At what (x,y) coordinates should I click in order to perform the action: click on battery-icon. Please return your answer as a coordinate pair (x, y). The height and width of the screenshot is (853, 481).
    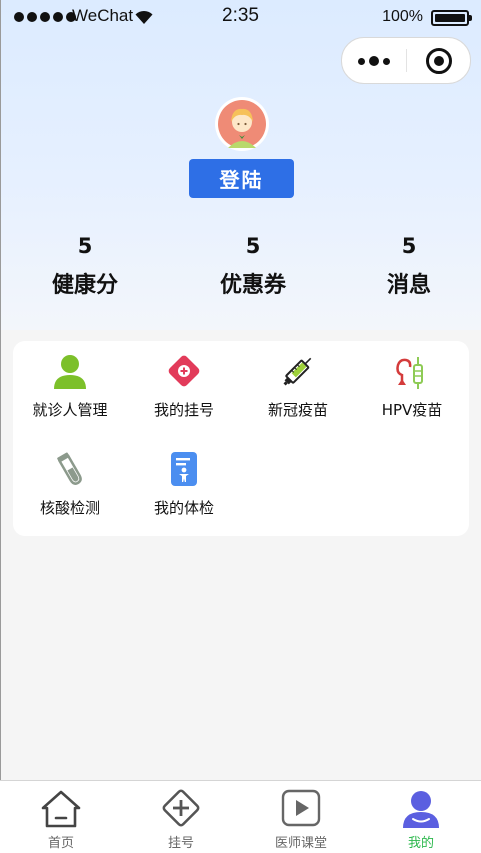
    Looking at the image, I should click on (451, 18).